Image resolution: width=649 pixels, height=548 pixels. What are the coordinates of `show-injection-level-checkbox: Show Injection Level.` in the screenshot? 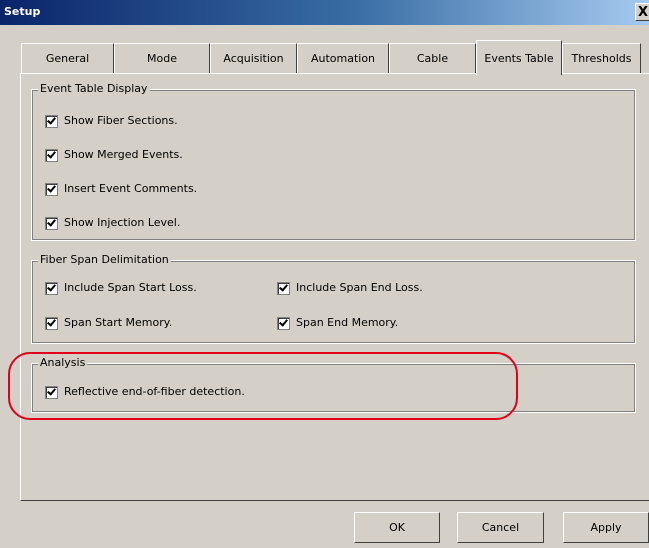 It's located at (112, 223).